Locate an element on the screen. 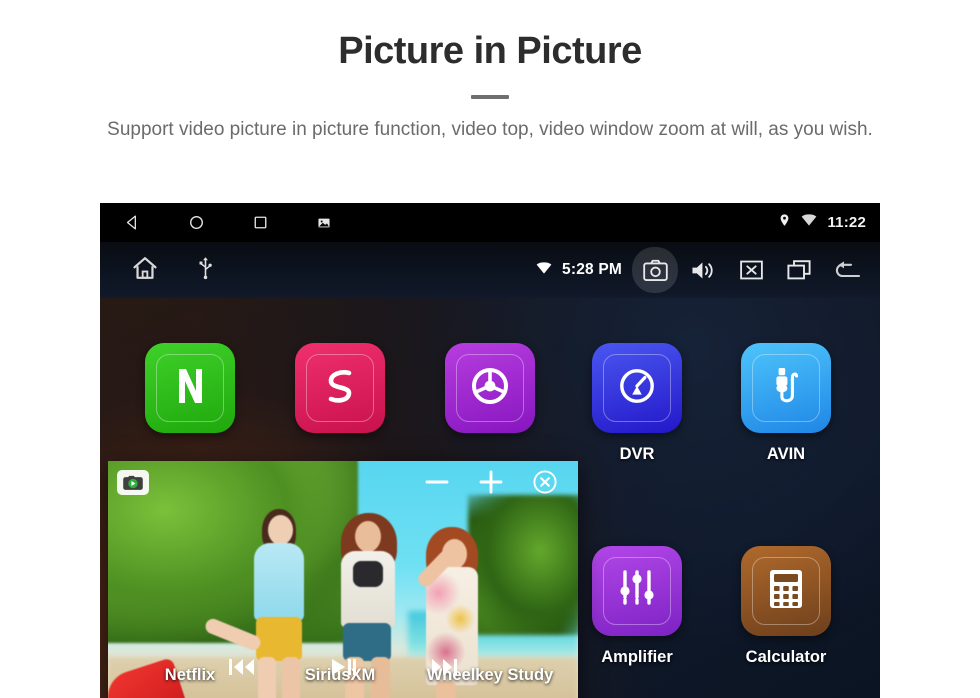 The height and width of the screenshot is (698, 980). app-amplifier: Amplifier is located at coordinates (637, 606).